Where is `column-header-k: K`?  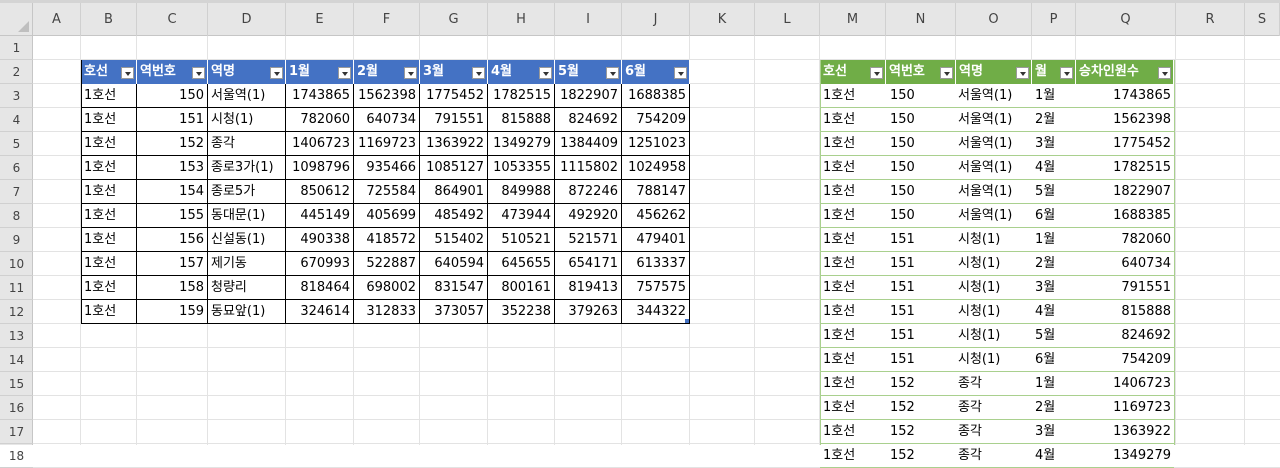 column-header-k: K is located at coordinates (722, 19).